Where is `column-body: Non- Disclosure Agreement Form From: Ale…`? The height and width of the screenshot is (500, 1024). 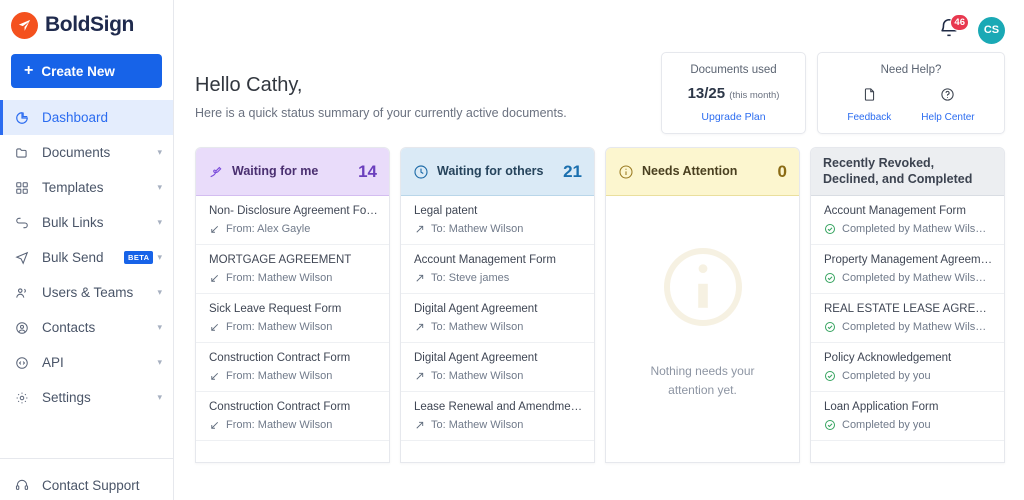
column-body: Non- Disclosure Agreement Form From: Ale… is located at coordinates (292, 329).